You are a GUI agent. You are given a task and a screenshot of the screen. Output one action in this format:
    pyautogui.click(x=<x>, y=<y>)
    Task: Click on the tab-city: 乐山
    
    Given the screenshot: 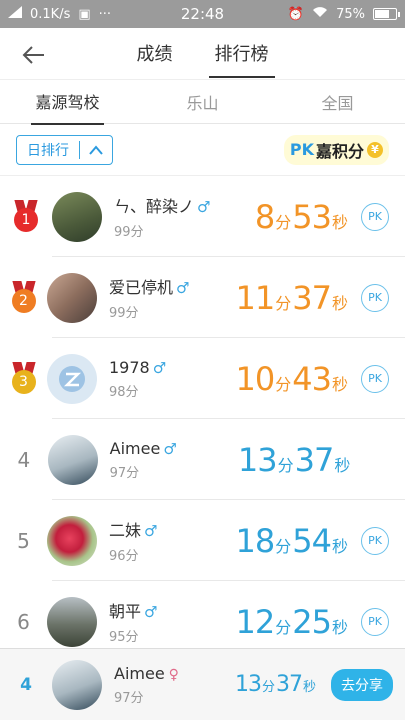 What is the action you would take?
    pyautogui.click(x=202, y=102)
    